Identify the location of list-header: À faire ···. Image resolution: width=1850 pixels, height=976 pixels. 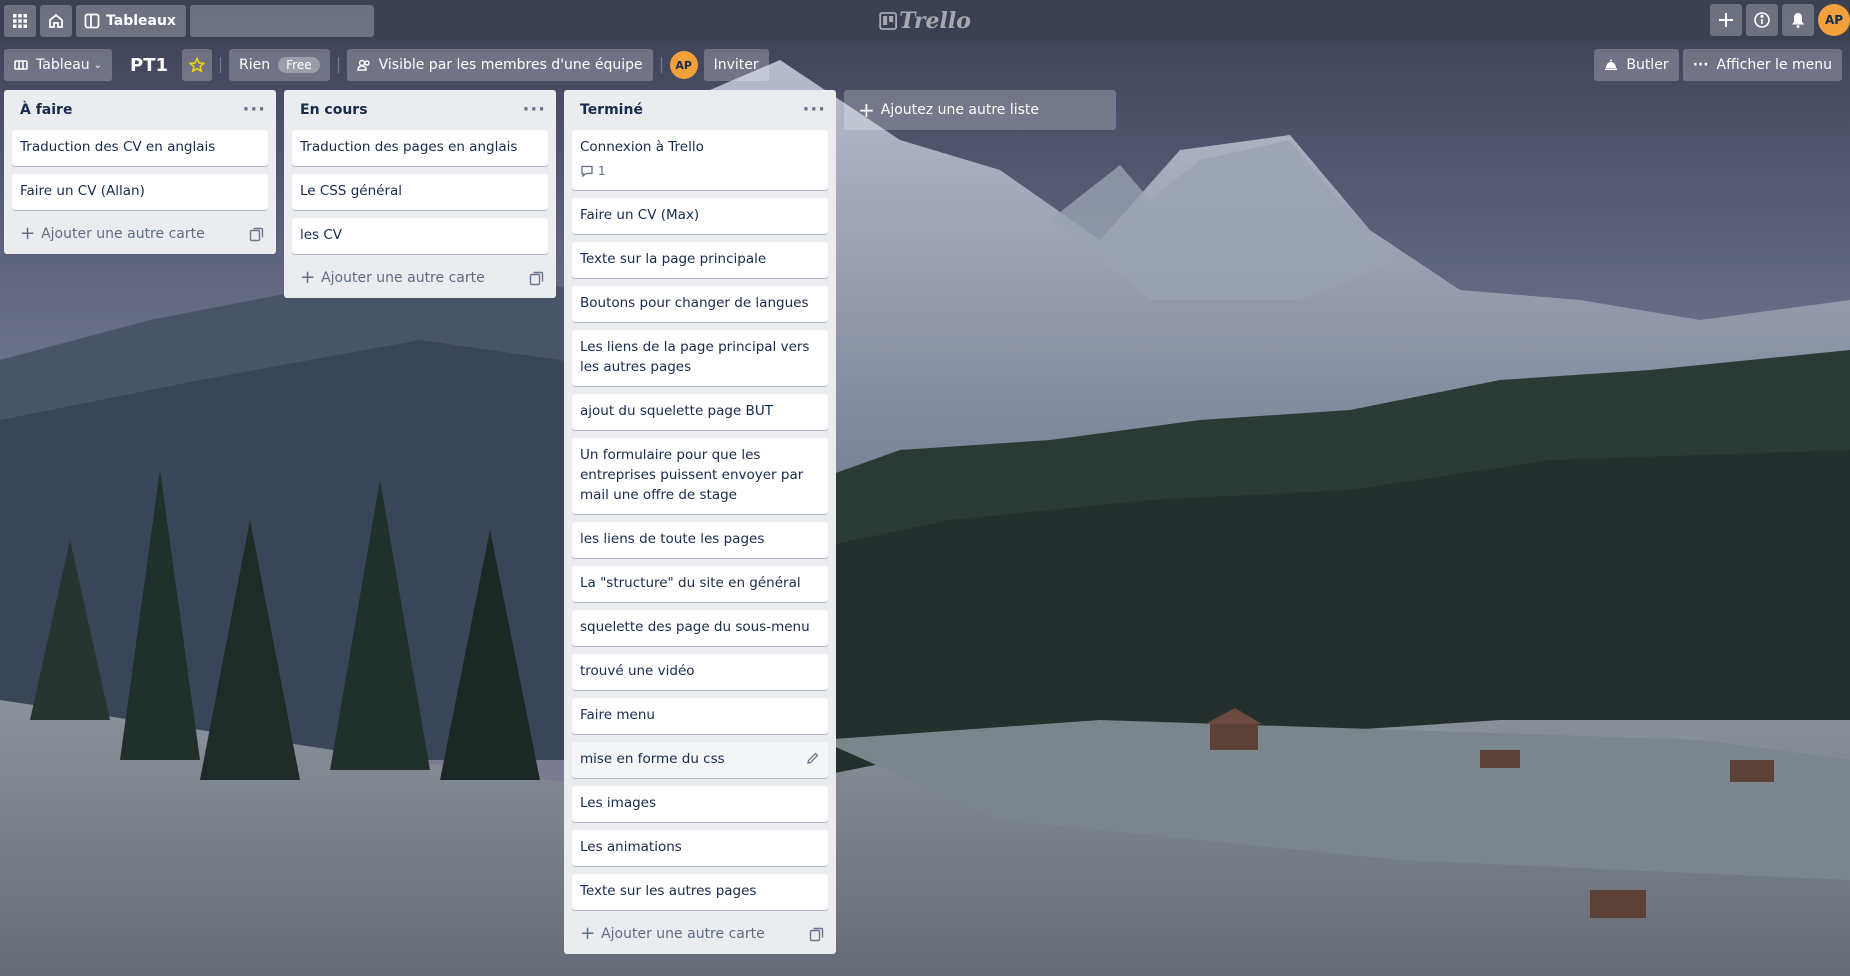
(140, 110).